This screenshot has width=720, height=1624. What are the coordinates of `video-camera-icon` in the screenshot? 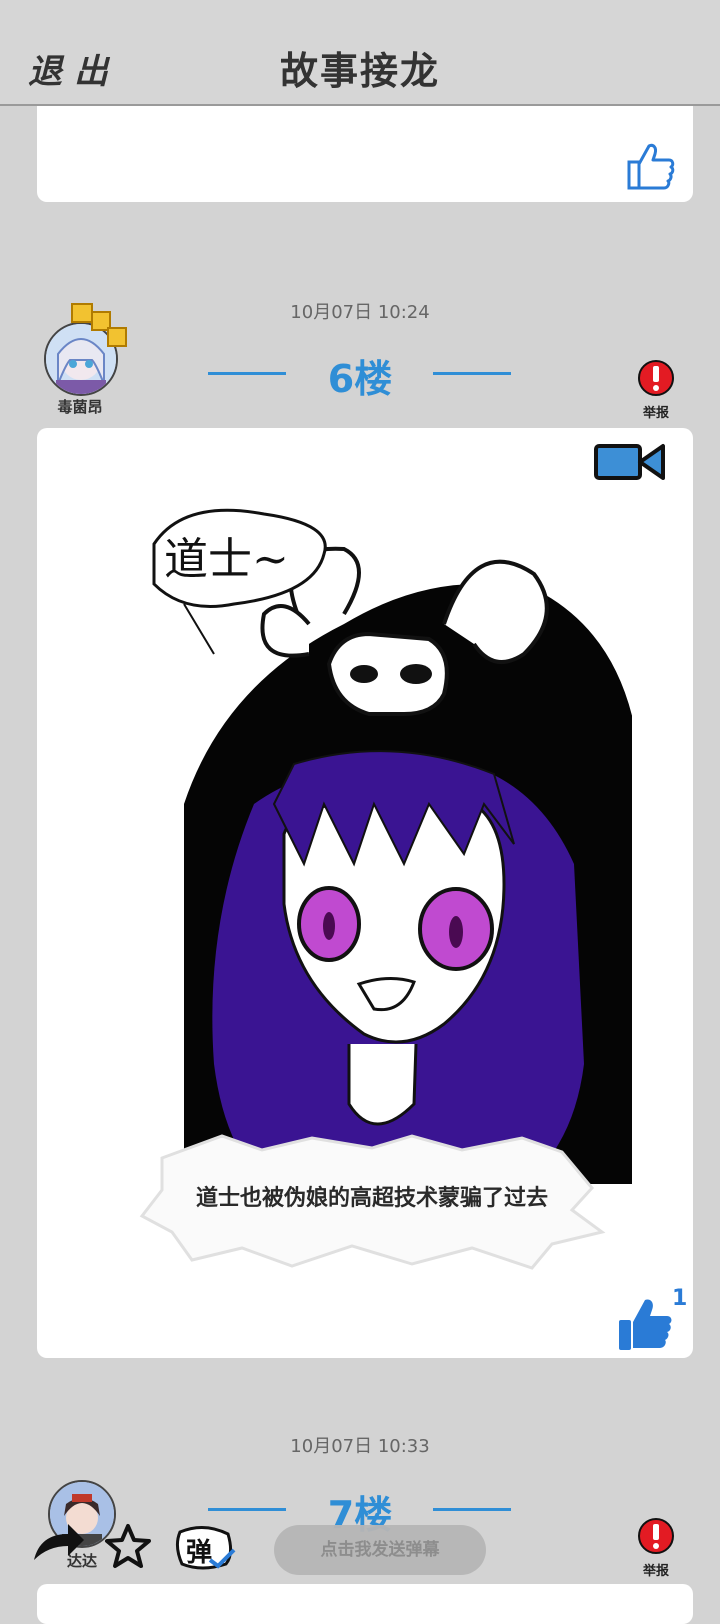 It's located at (630, 462).